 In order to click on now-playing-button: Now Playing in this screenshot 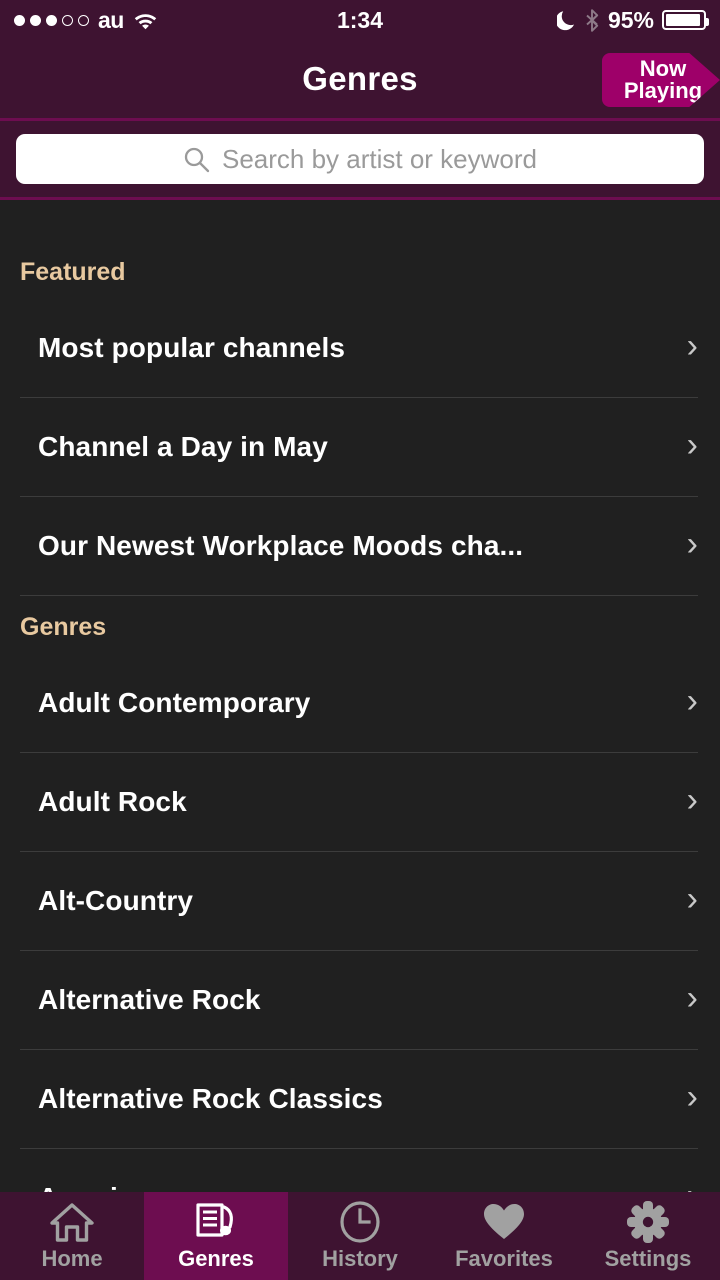, I will do `click(661, 80)`.